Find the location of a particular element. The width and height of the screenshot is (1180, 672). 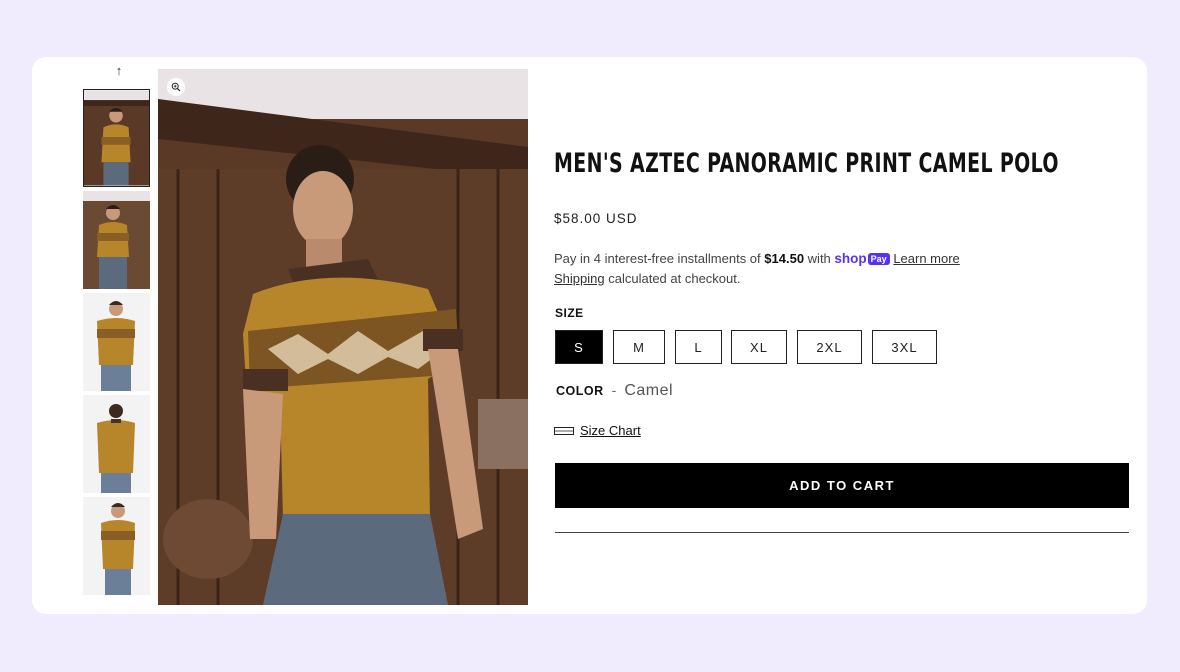

thumbnail-list is located at coordinates (116, 344).